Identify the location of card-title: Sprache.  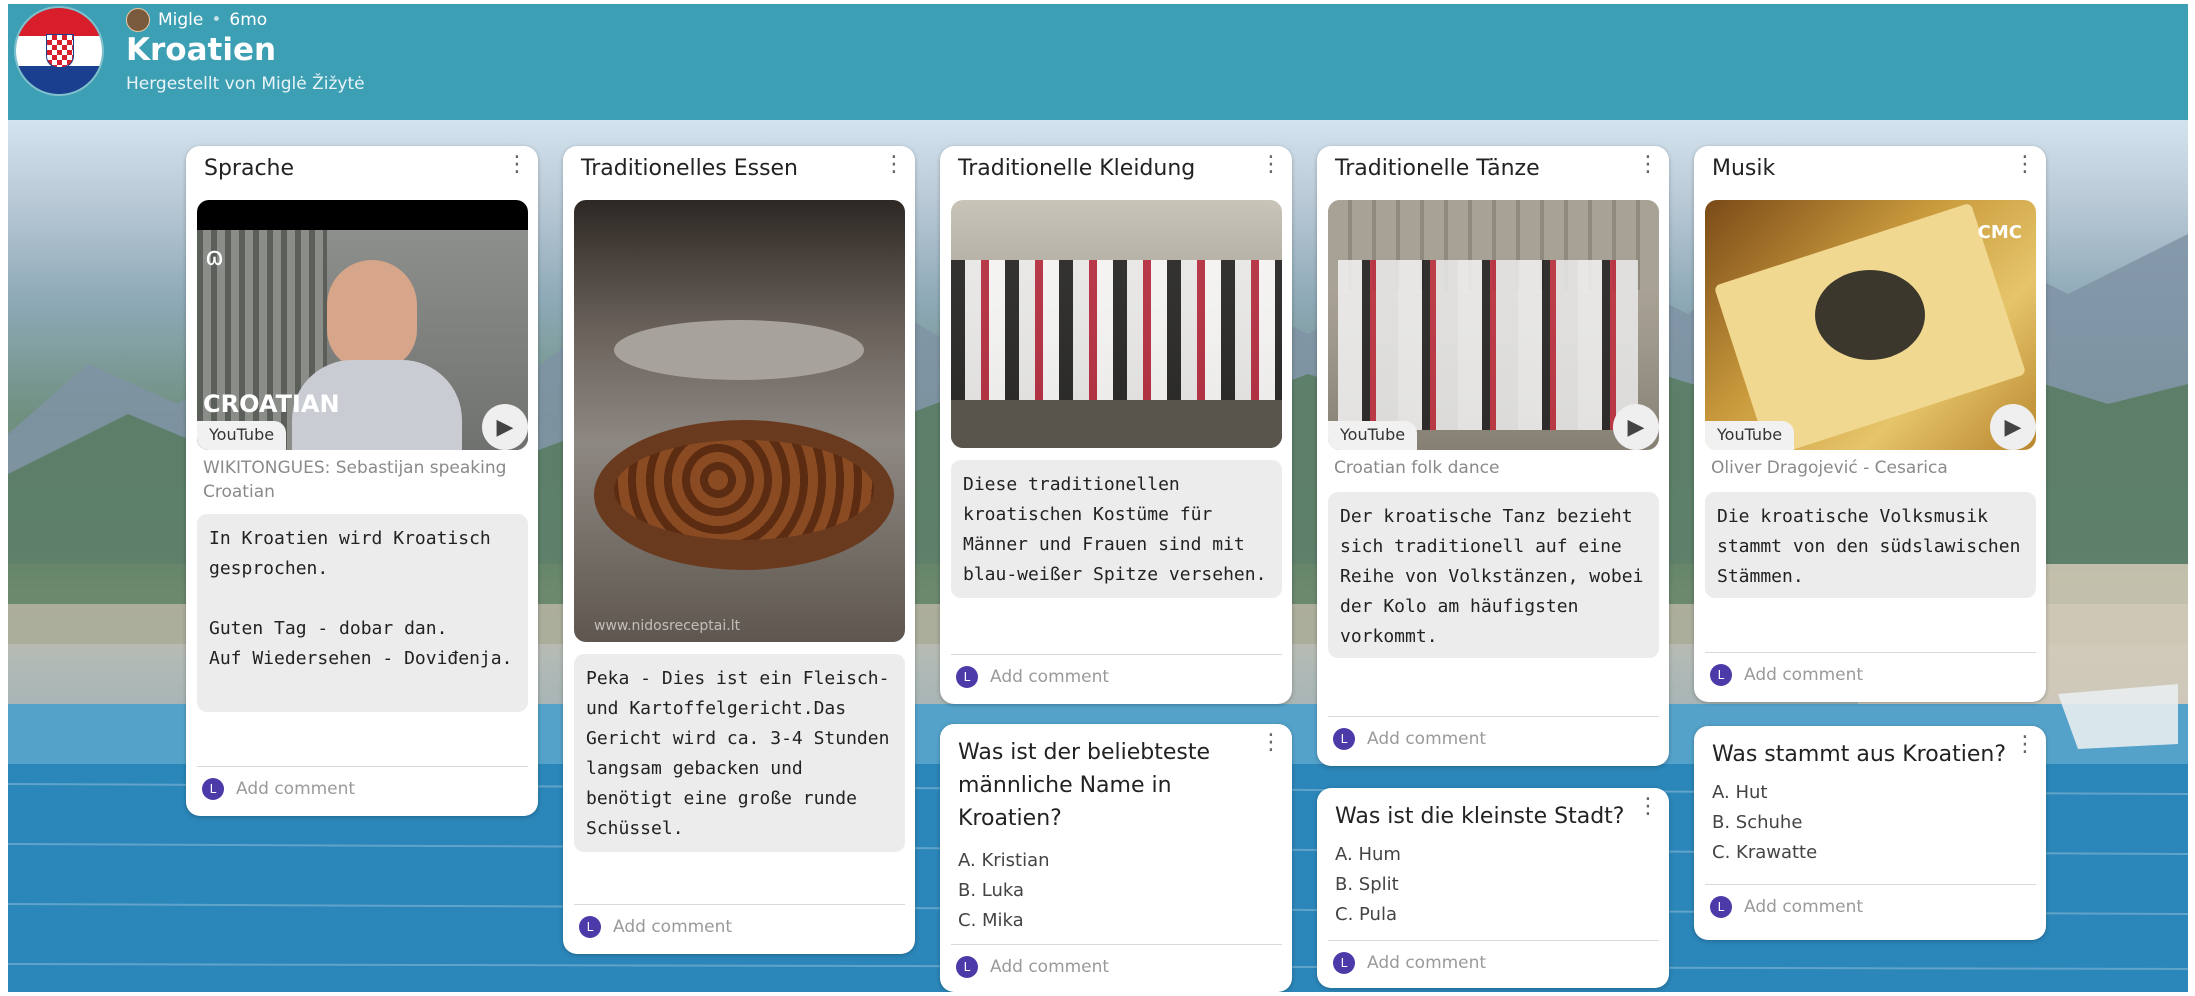
(249, 168).